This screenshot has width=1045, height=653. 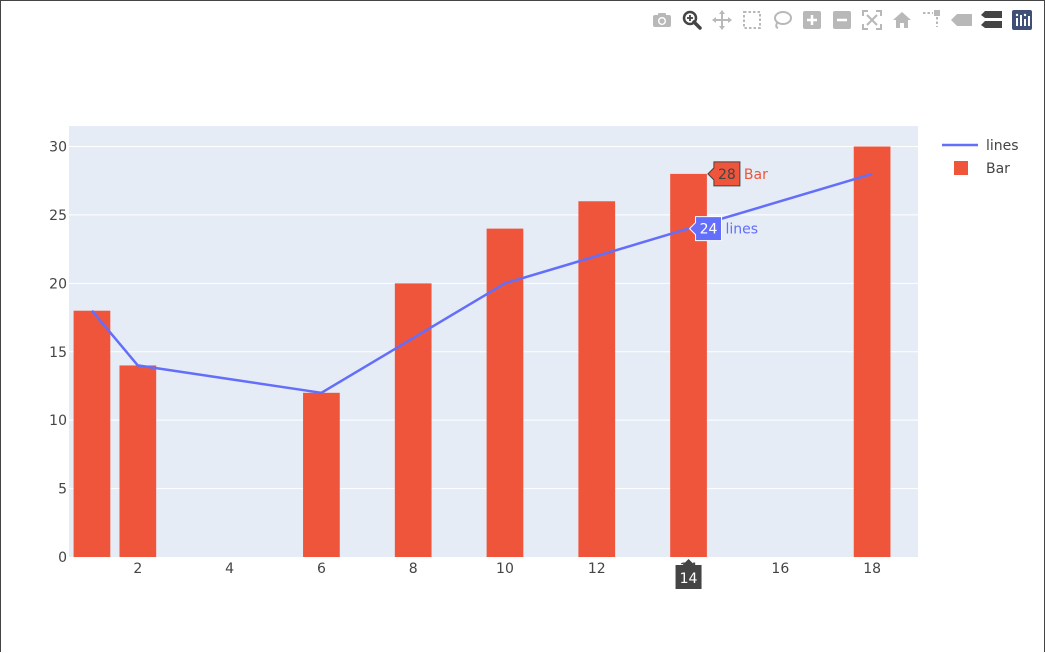 I want to click on hover-label-name: Bar, so click(x=756, y=175).